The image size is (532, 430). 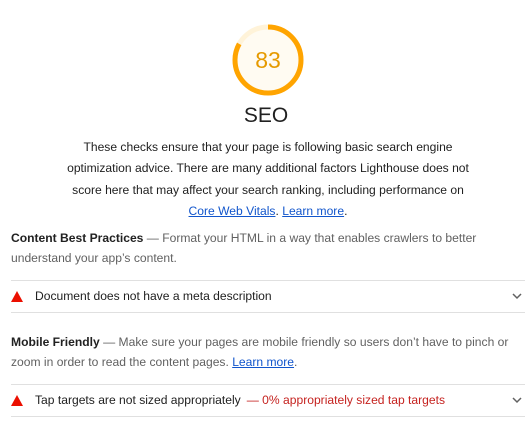 What do you see at coordinates (55, 342) in the screenshot?
I see `group-title: Mobile Friendly` at bounding box center [55, 342].